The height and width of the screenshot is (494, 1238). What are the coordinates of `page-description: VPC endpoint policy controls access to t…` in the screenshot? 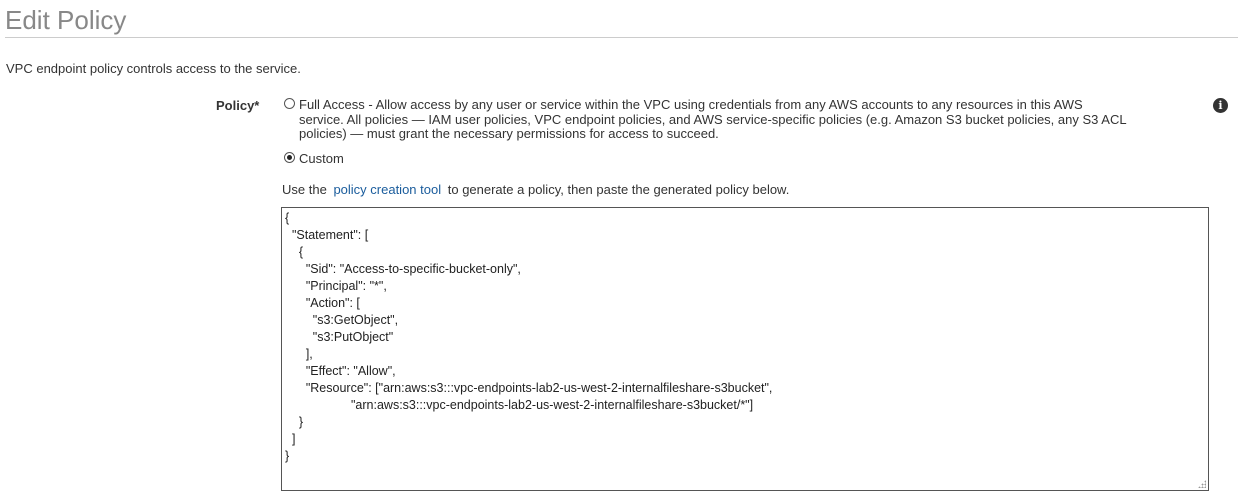 It's located at (153, 68).